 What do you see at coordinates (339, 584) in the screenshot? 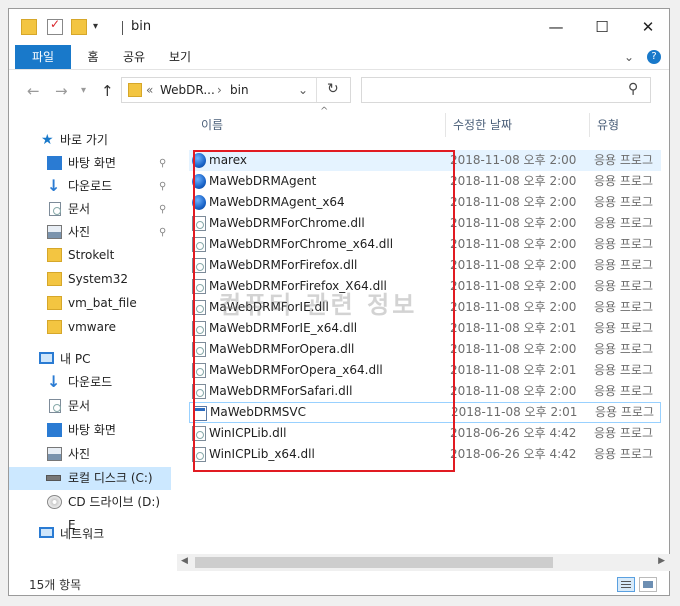
I see `status-bar: 15개 항목` at bounding box center [339, 584].